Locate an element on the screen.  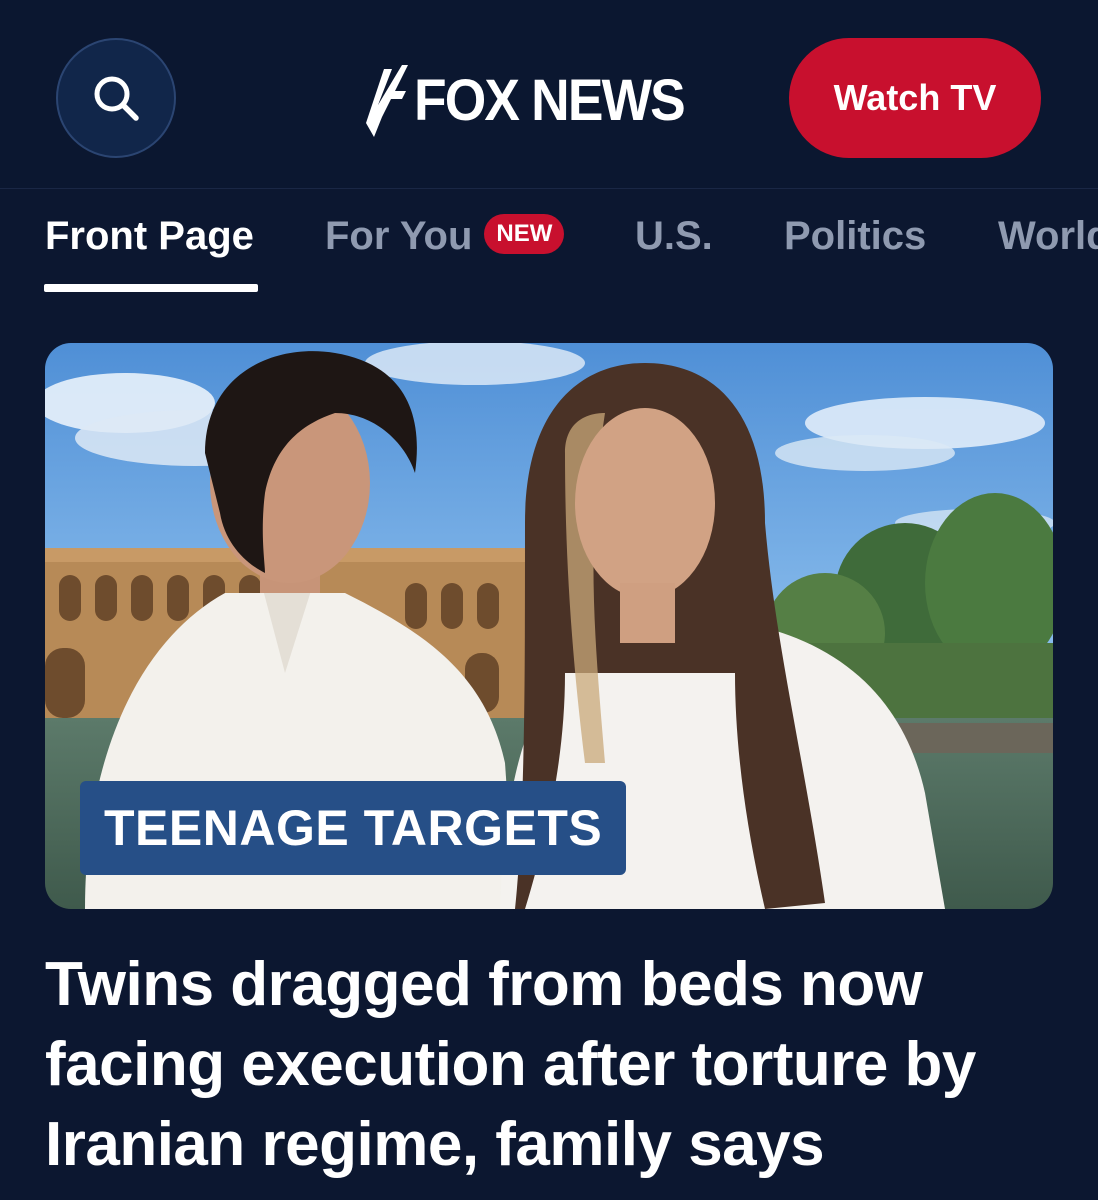
tab-us: U.S. is located at coordinates (674, 236).